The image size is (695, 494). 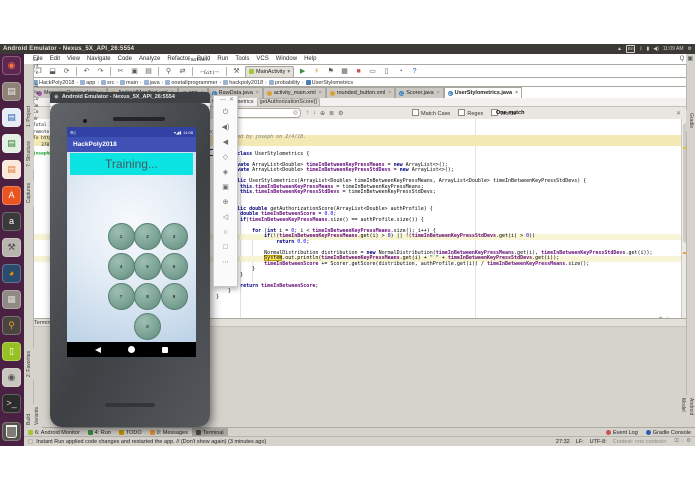 I want to click on launcher-item-libreoffice-impress: ▤, so click(x=11, y=169).